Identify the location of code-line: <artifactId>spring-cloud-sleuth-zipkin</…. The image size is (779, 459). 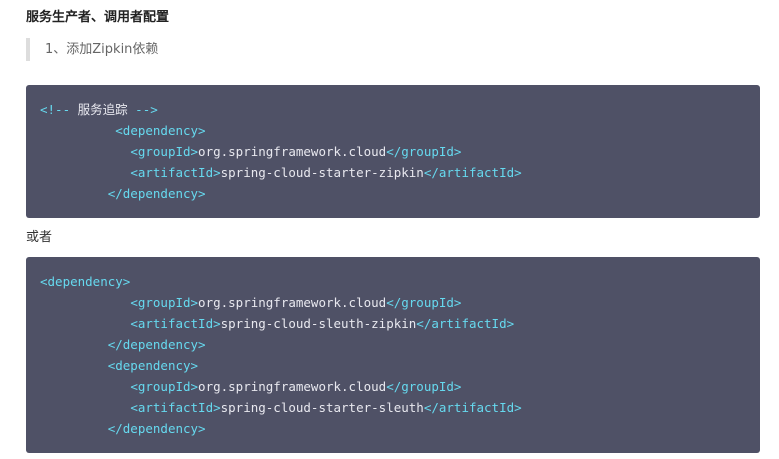
(400, 323).